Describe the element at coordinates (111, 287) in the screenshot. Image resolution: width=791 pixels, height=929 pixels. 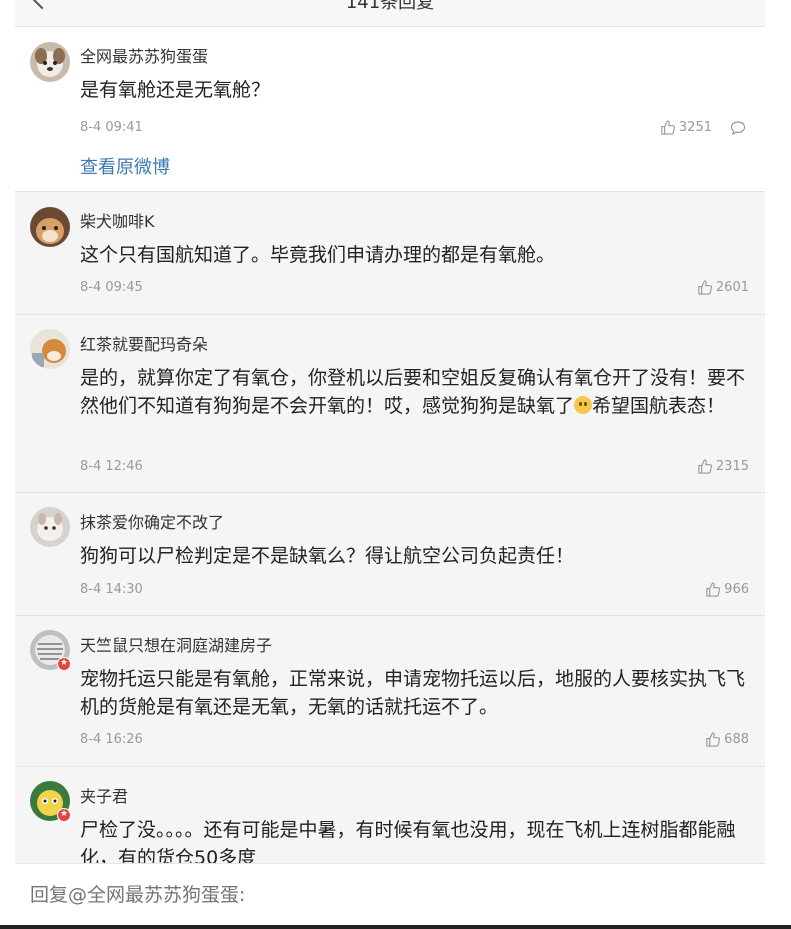
I see `timestamp: 8-4 09:45` at that location.